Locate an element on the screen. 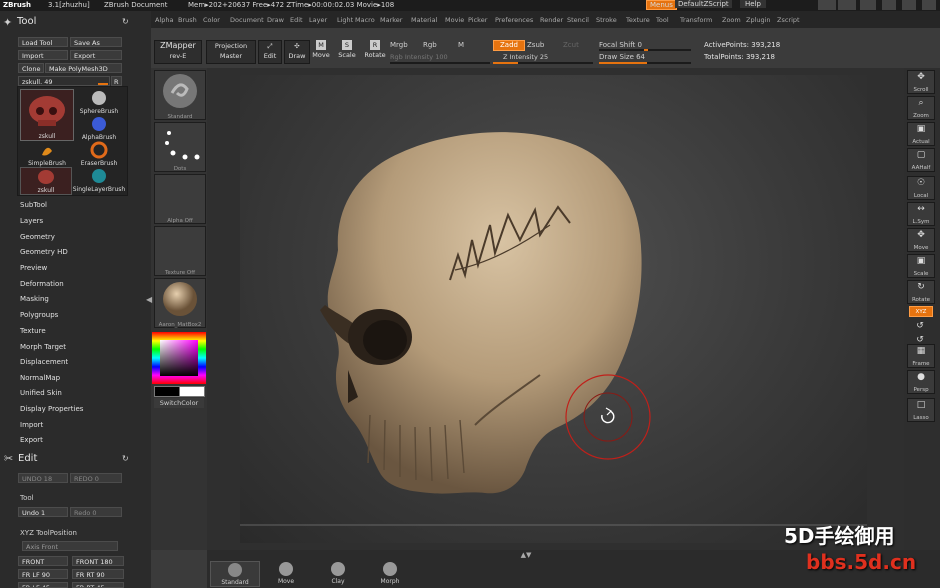 This screenshot has height=588, width=940. bottom-brush-clay: Clay is located at coordinates (338, 573).